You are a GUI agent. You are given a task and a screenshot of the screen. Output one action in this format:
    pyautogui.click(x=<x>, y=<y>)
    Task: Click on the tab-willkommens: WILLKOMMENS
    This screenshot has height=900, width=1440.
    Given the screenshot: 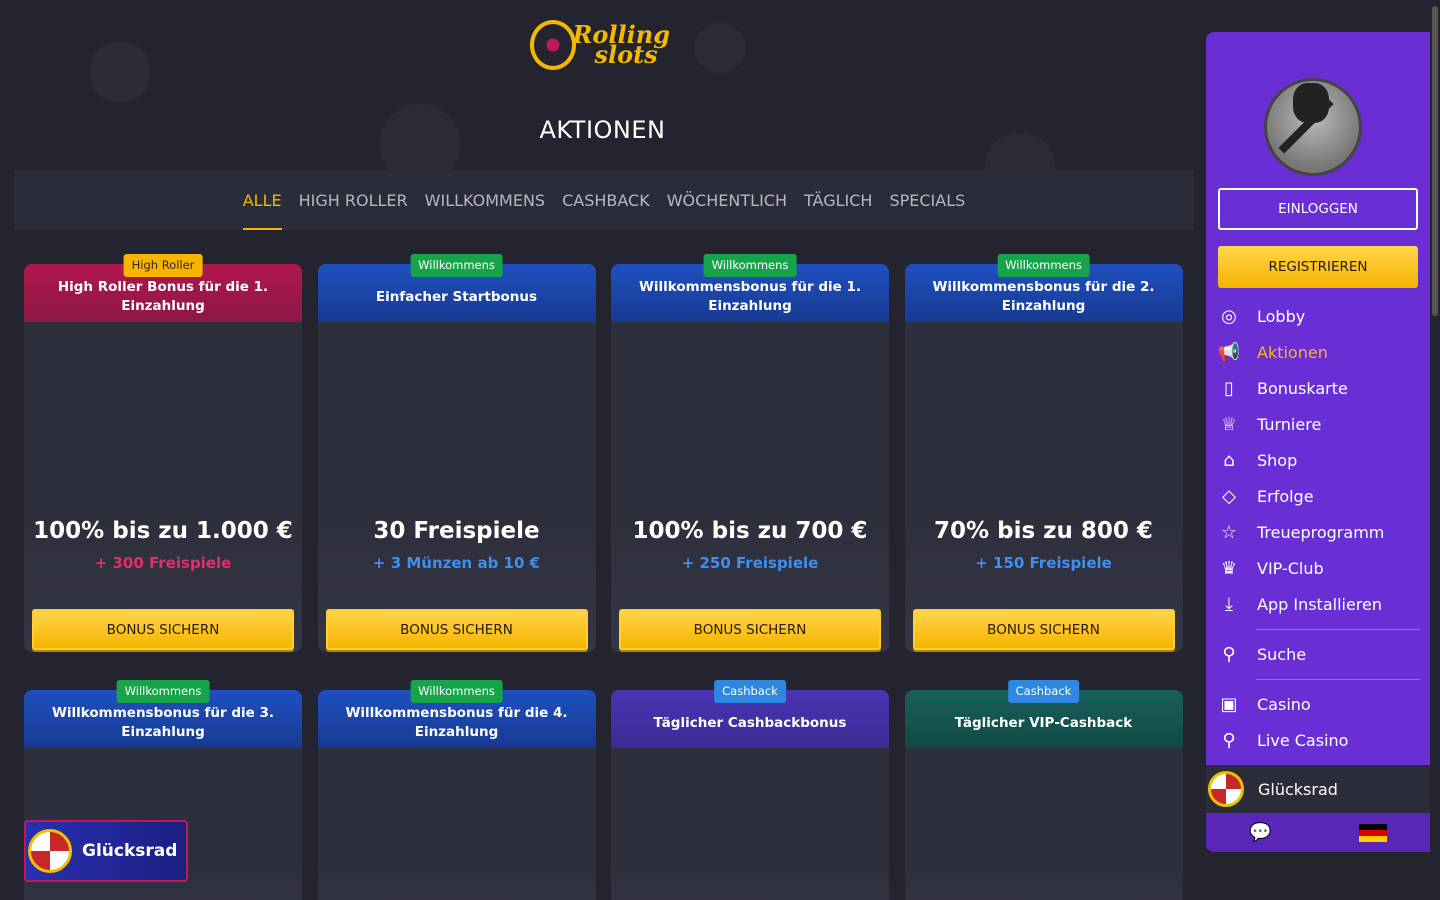 What is the action you would take?
    pyautogui.click(x=485, y=200)
    